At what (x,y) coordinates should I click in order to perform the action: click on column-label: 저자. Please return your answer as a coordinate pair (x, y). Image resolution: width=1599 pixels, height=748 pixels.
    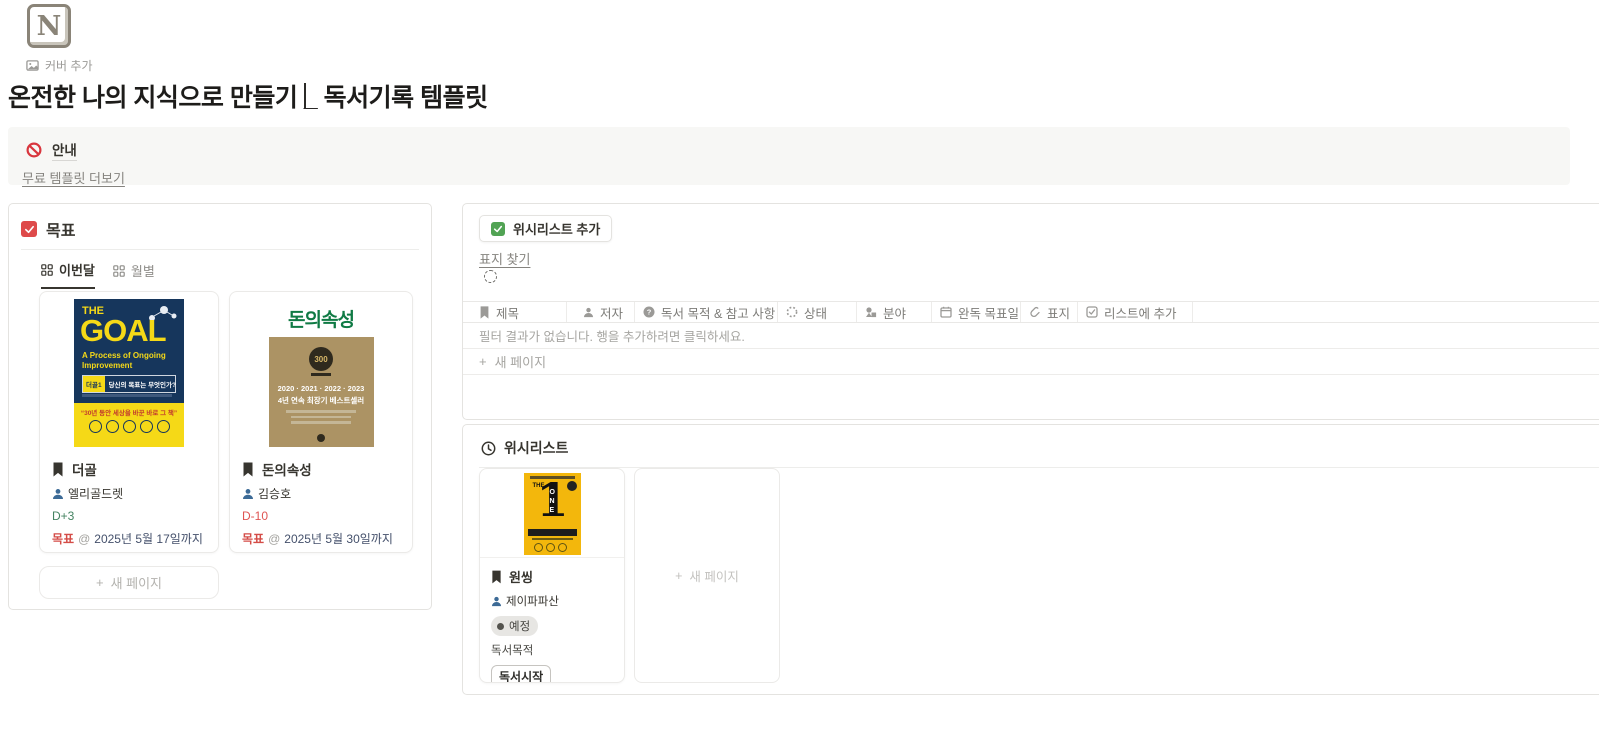
    Looking at the image, I should click on (612, 313).